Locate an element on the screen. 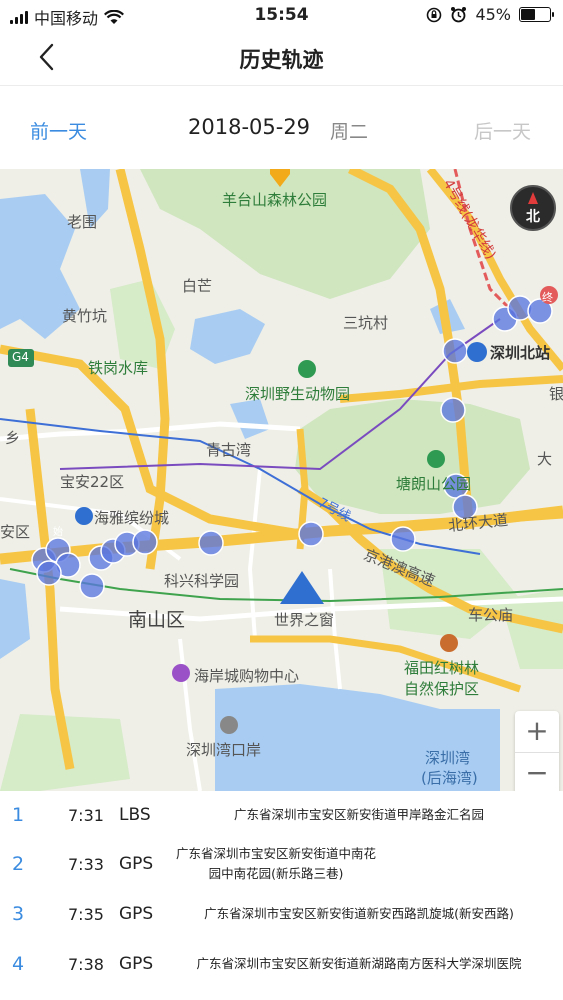 This screenshot has width=563, height=1000. prev-day-button: 前一天 is located at coordinates (58, 130).